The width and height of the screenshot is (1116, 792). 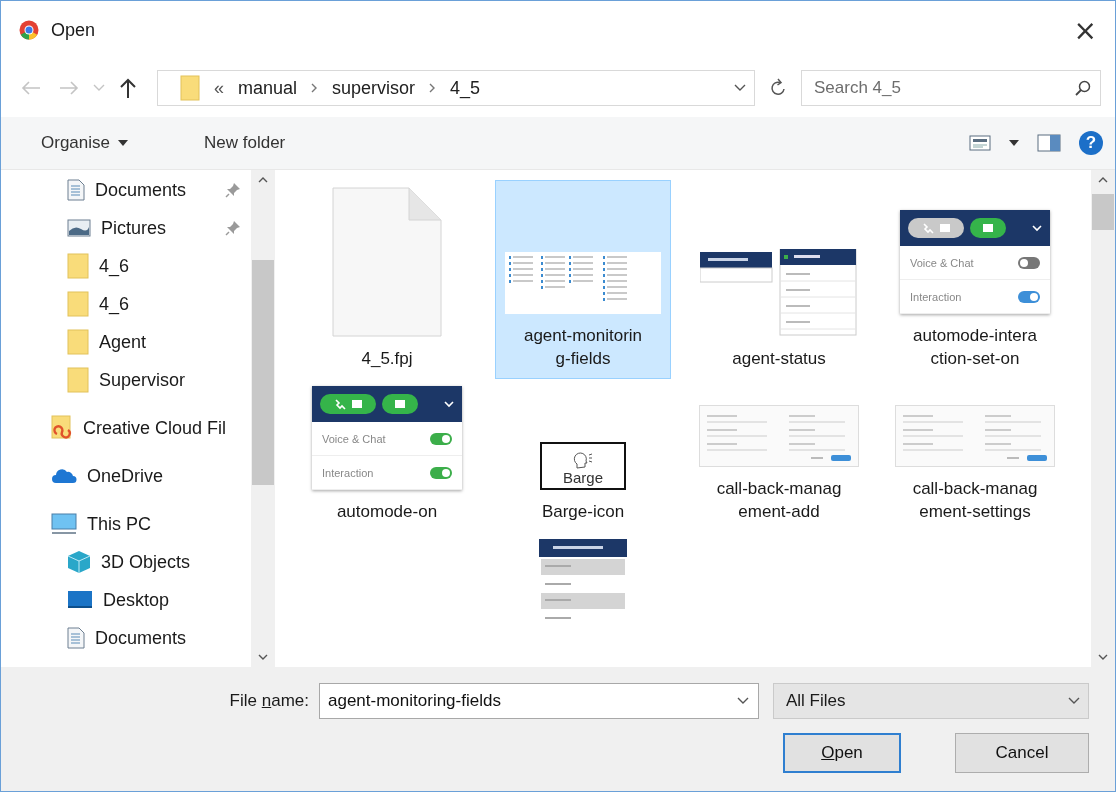 What do you see at coordinates (980, 143) in the screenshot?
I see `view-icon` at bounding box center [980, 143].